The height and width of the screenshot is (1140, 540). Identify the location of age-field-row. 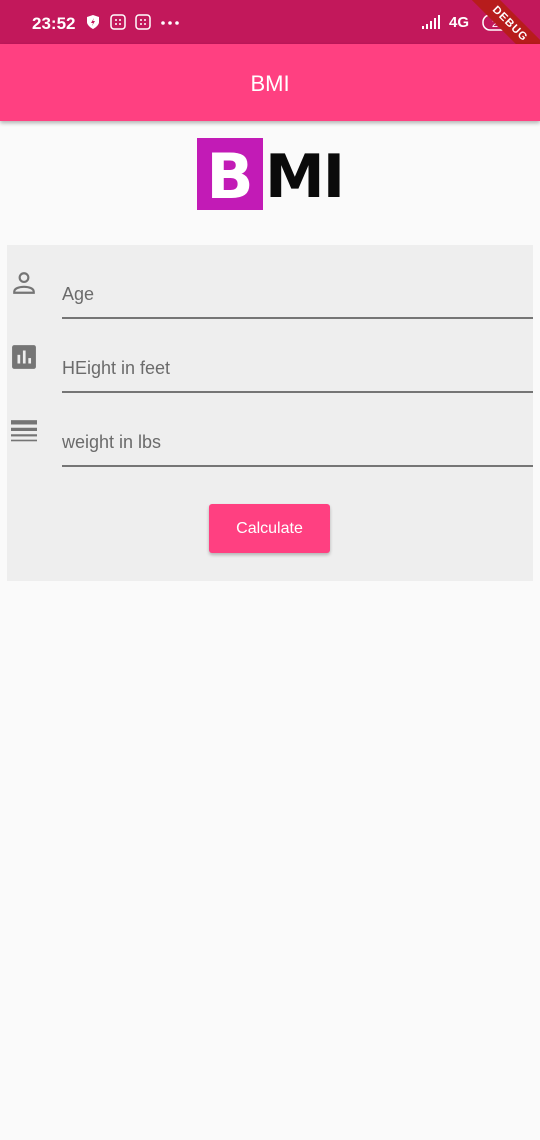
(270, 282).